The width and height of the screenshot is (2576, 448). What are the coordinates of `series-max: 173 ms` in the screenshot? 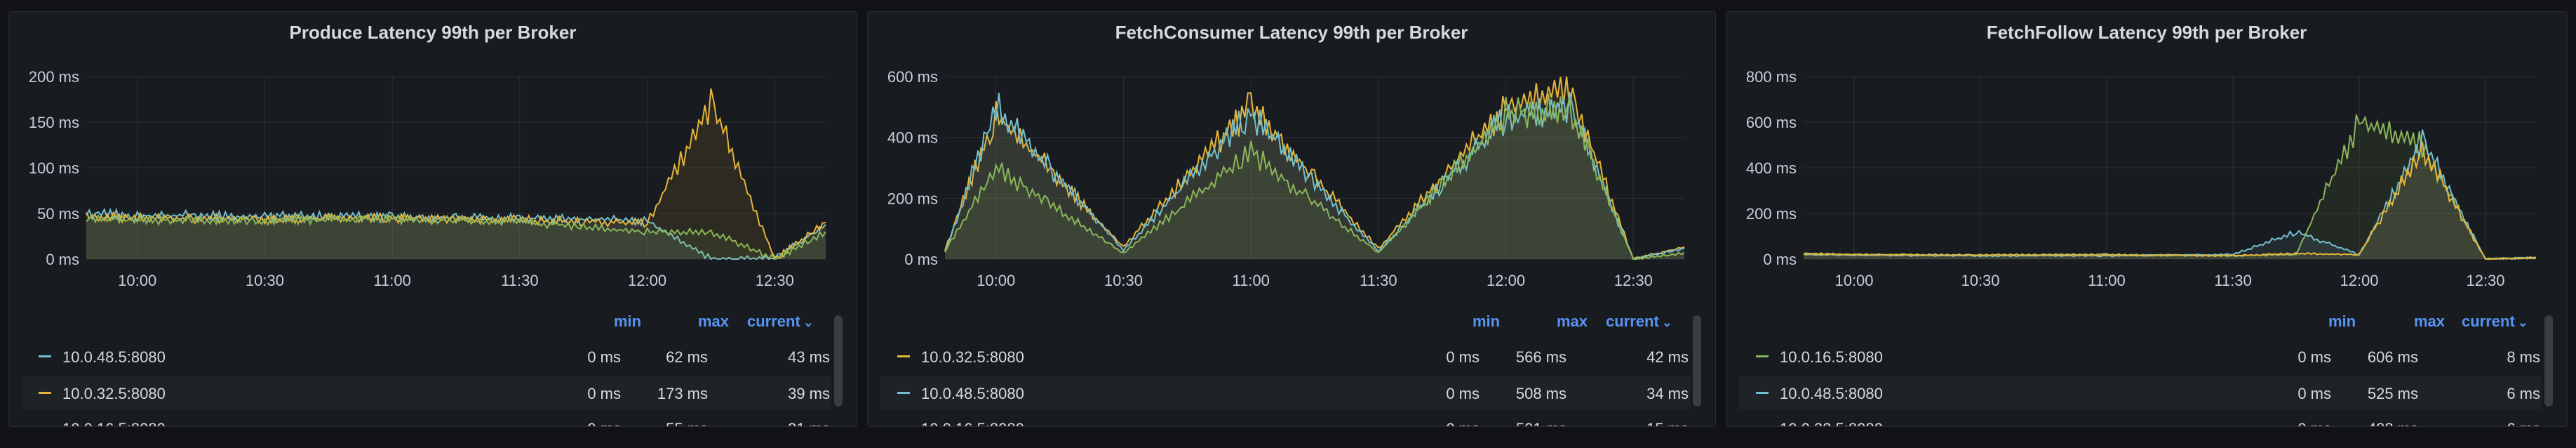 It's located at (682, 393).